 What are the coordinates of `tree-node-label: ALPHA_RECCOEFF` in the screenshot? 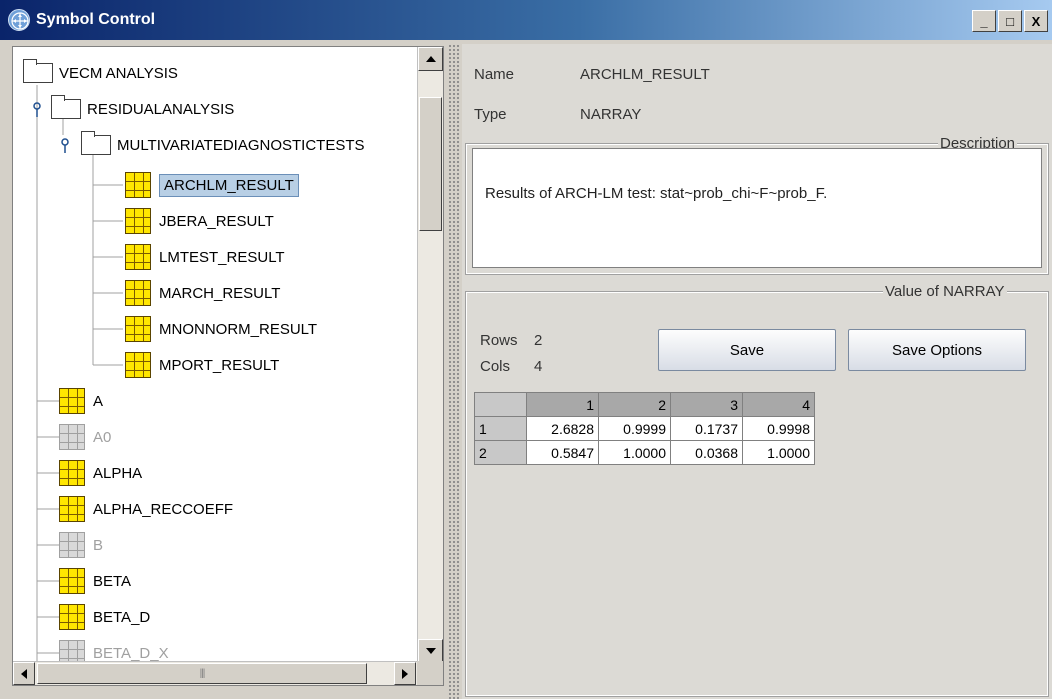 It's located at (163, 509).